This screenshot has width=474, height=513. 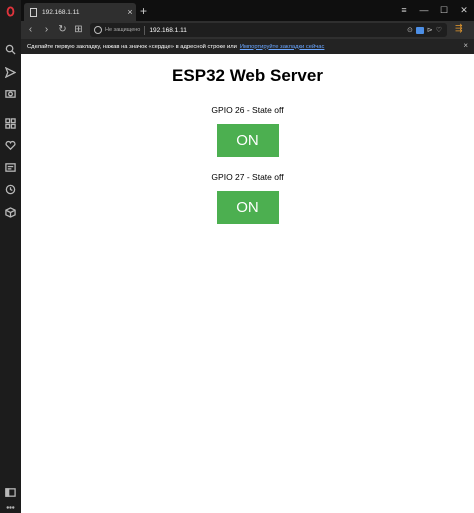 I want to click on close-window-icon: ✕, so click(x=464, y=10).